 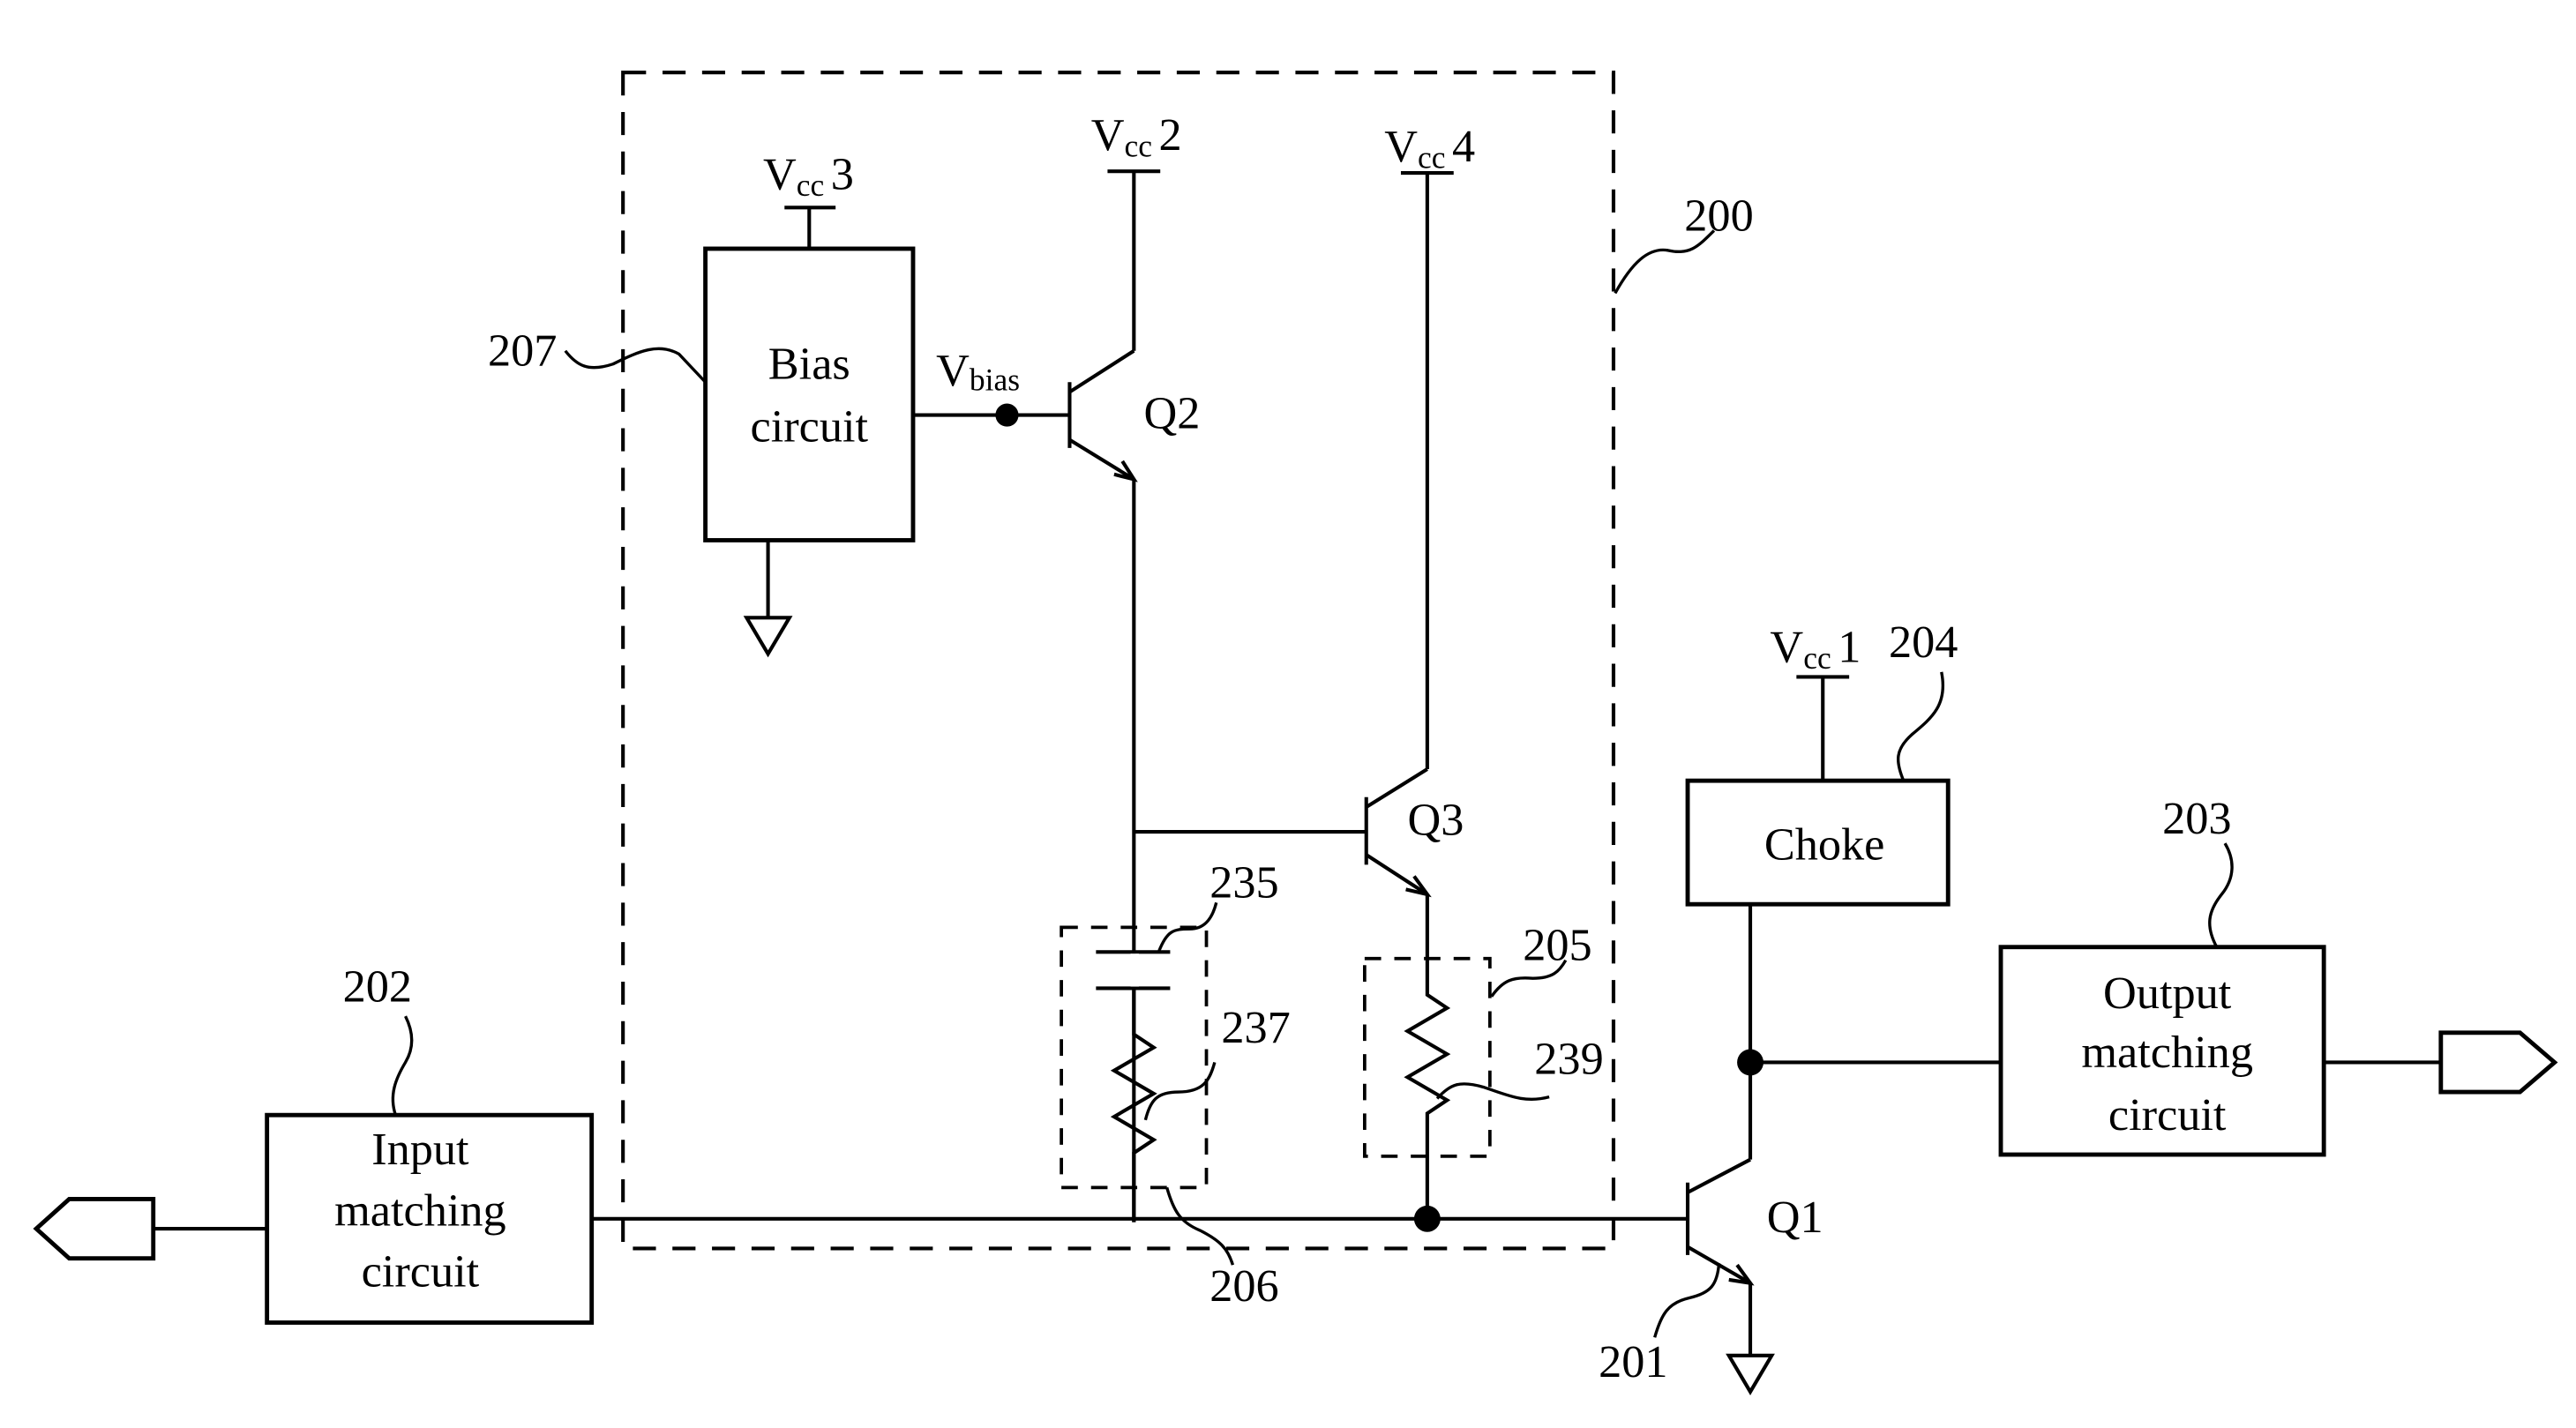 What do you see at coordinates (2167, 1114) in the screenshot?
I see `output-matching-label-3: circuit` at bounding box center [2167, 1114].